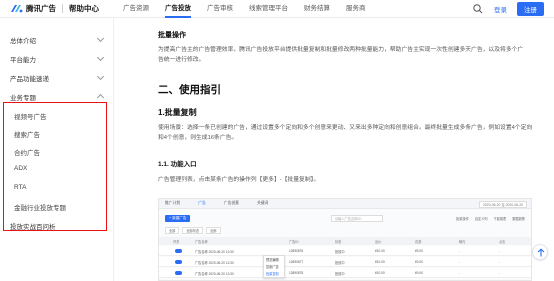 The height and width of the screenshot is (281, 554). I want to click on nav-item-finance: 财务结算, so click(317, 9).